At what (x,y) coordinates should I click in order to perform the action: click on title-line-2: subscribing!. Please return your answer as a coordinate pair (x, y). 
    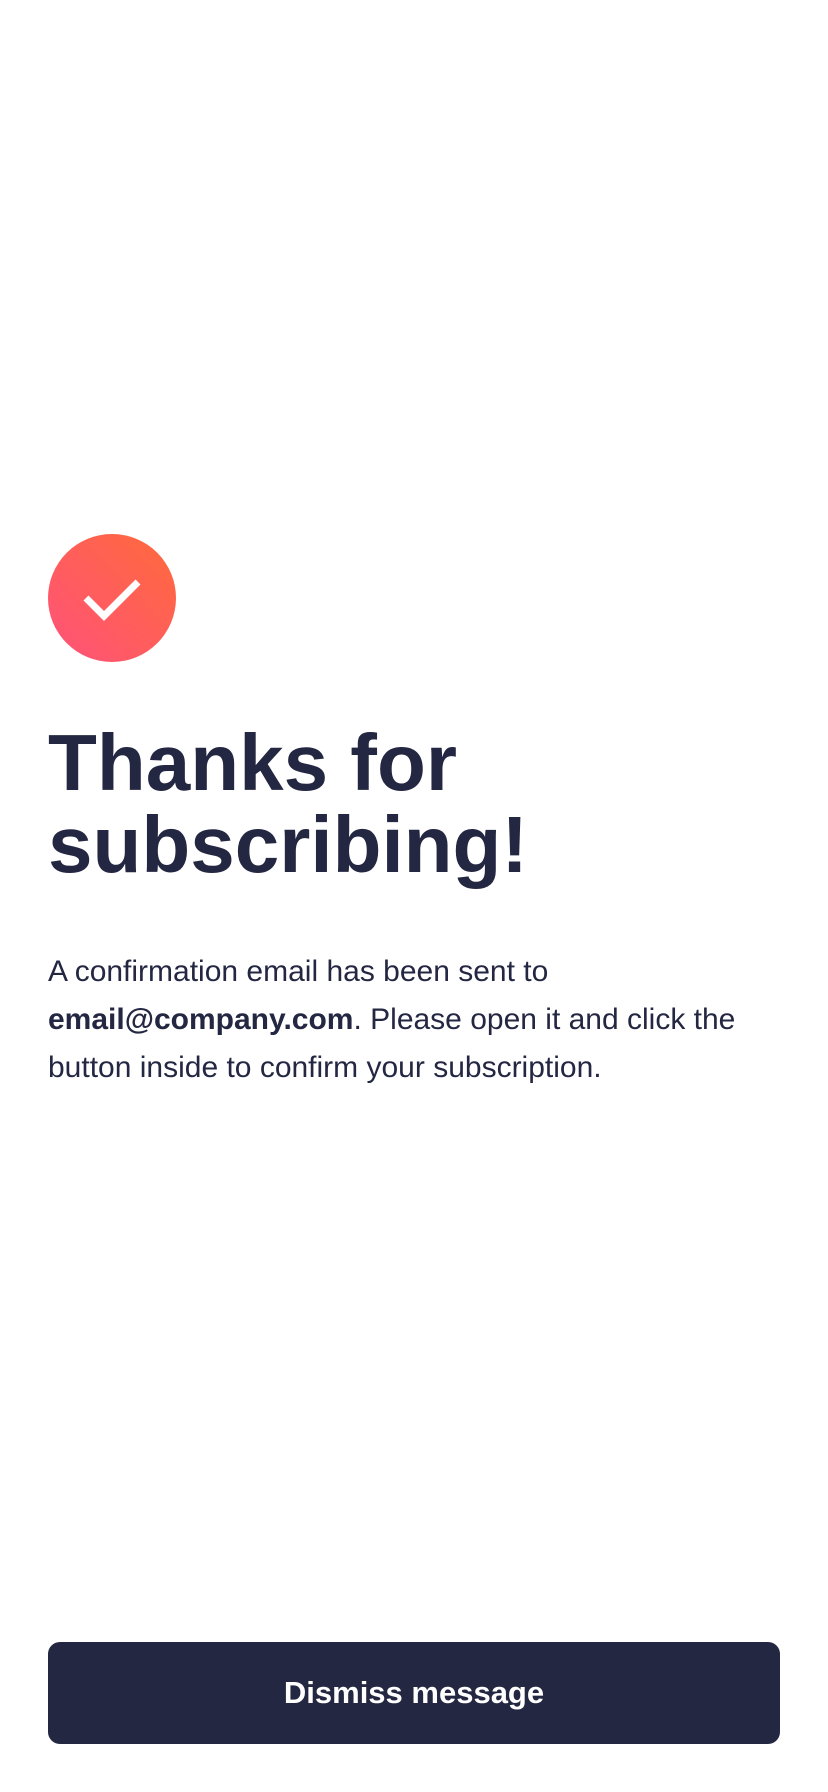
    Looking at the image, I should click on (288, 844).